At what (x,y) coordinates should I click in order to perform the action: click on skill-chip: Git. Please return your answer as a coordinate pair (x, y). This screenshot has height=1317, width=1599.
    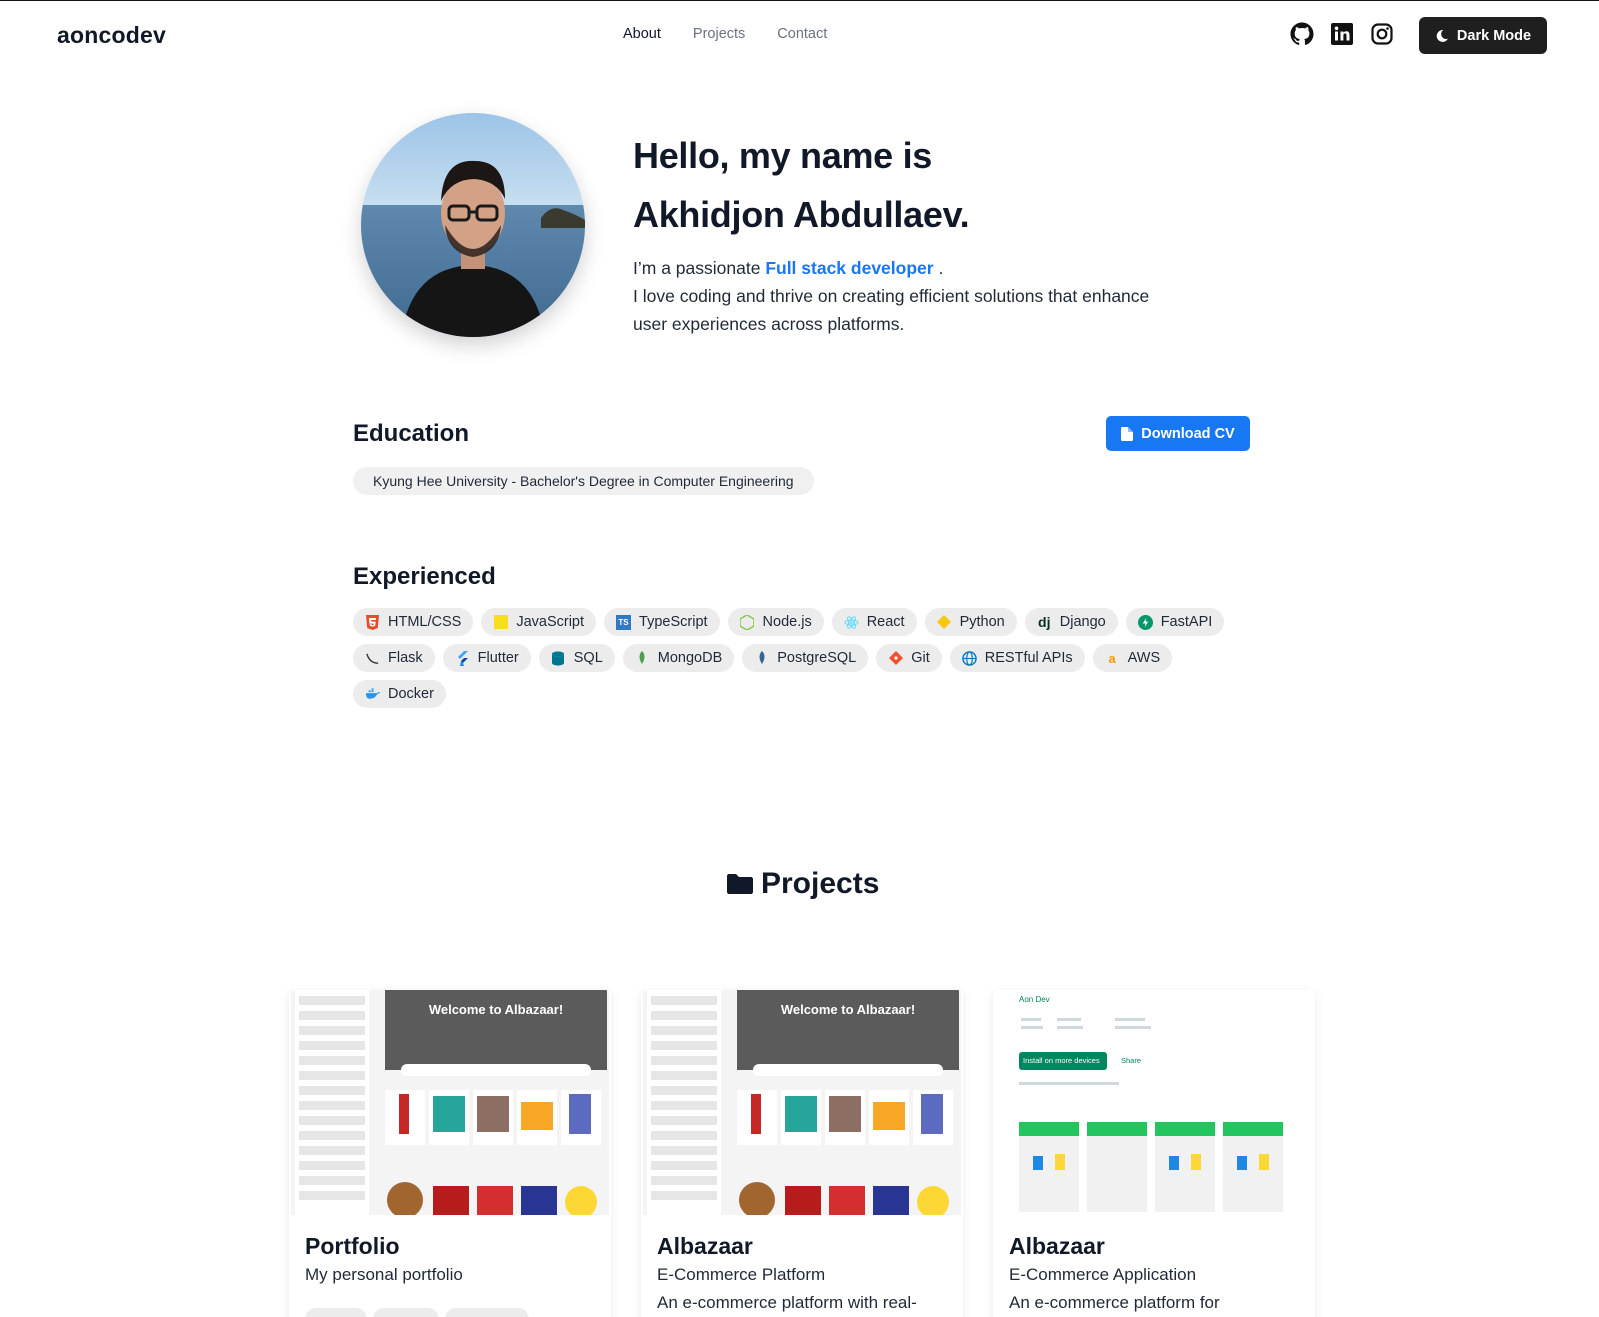
    Looking at the image, I should click on (909, 658).